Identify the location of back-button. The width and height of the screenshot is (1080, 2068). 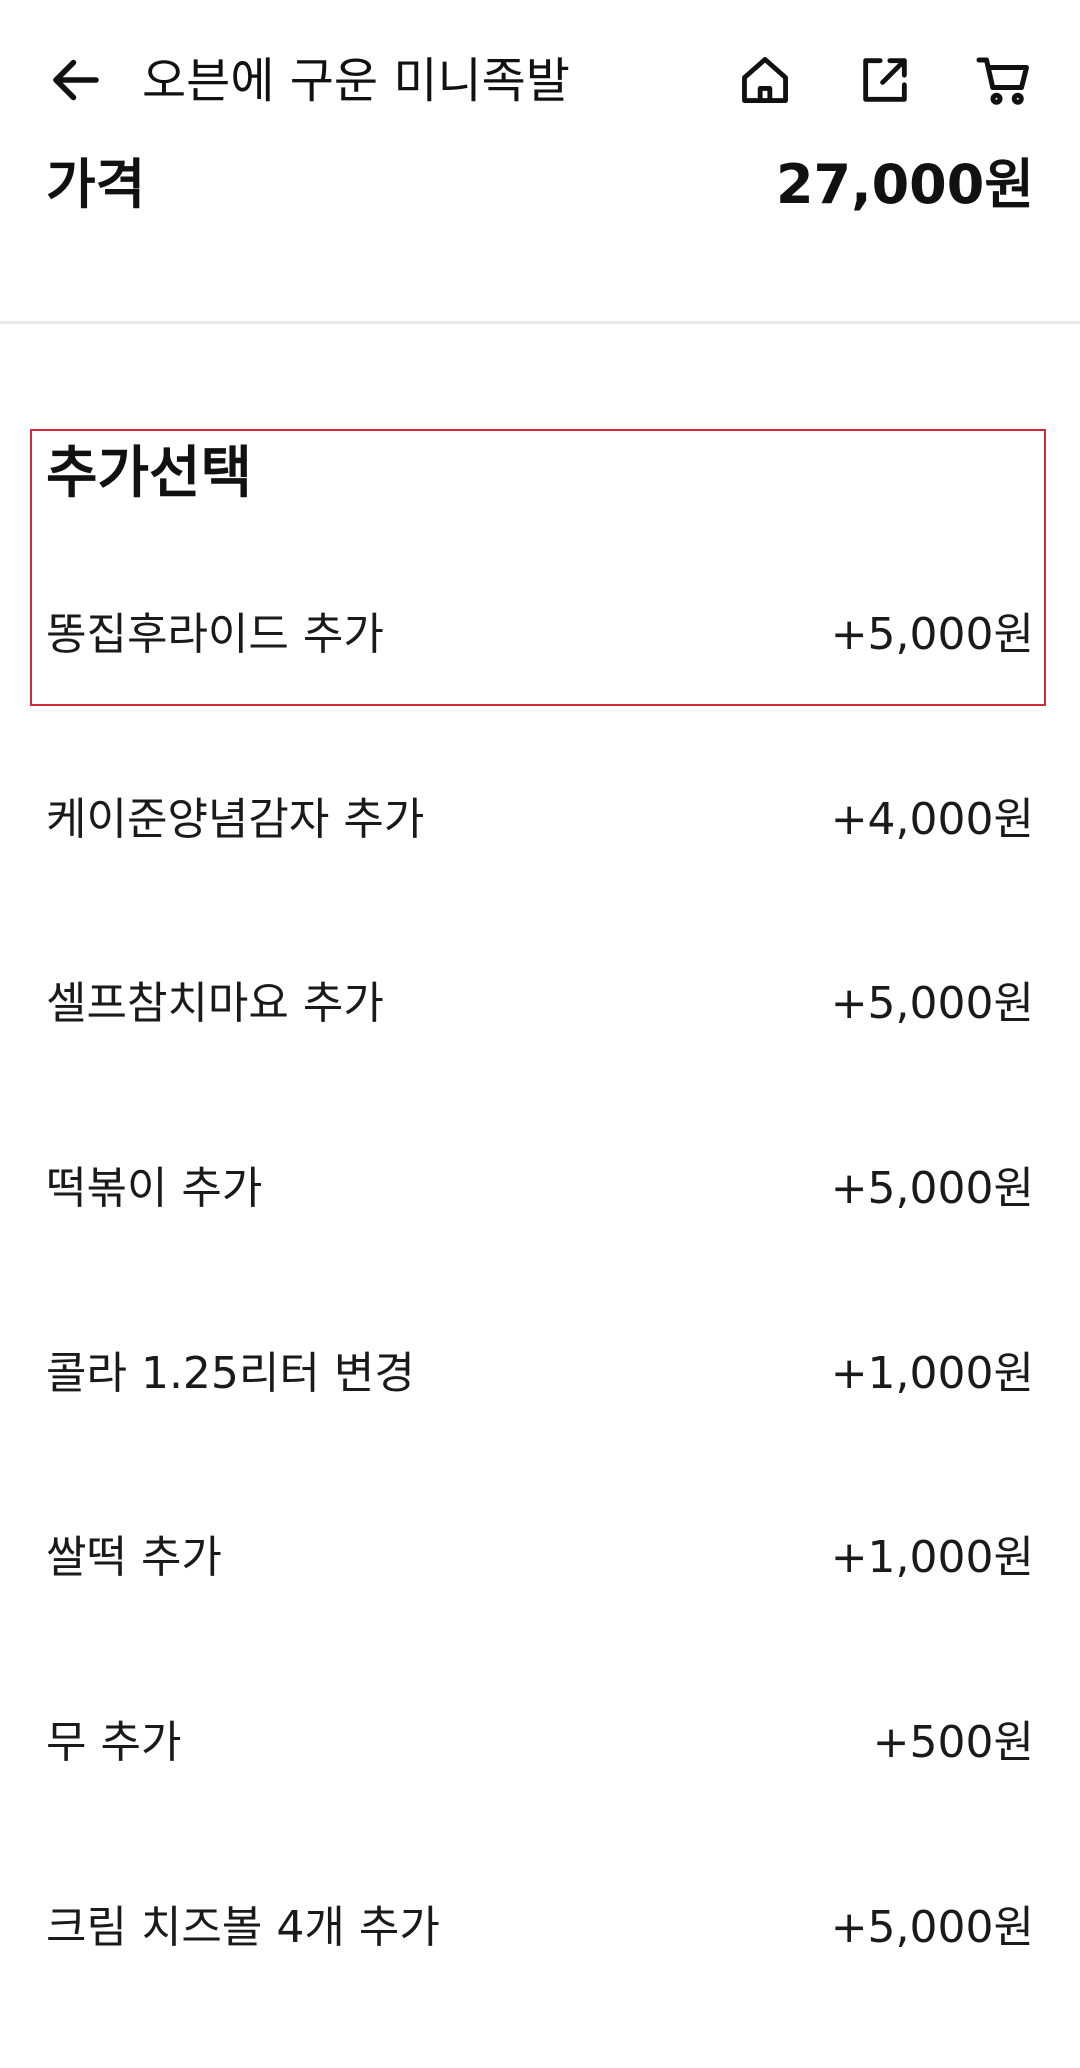
(76, 80).